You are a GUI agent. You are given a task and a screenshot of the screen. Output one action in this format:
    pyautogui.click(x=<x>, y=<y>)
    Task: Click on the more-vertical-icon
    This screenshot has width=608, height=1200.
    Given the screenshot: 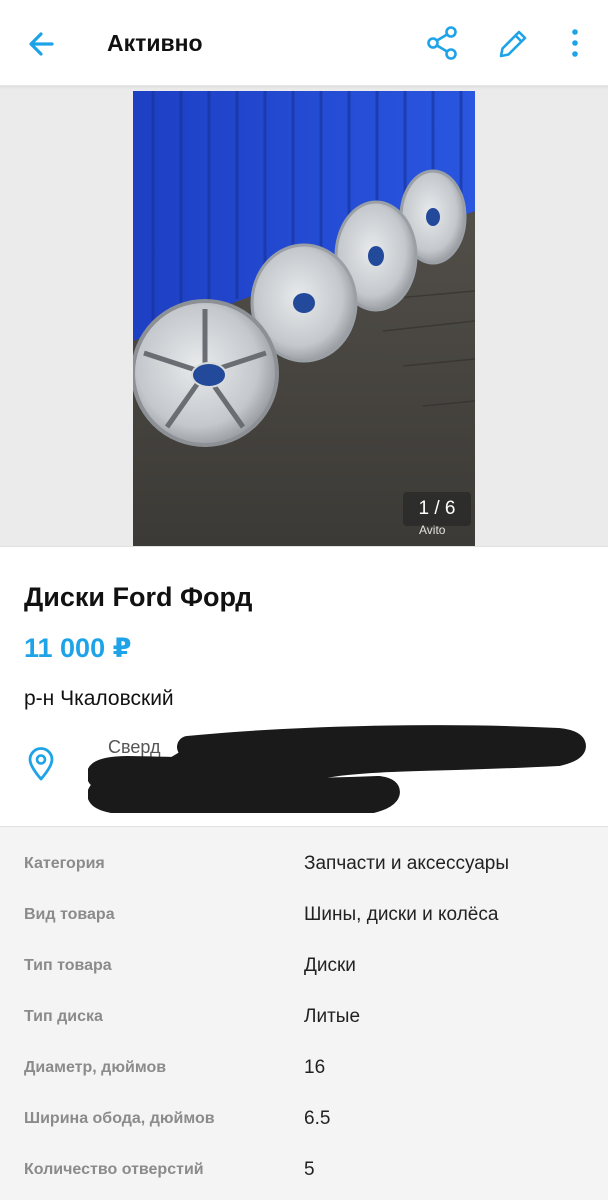 What is the action you would take?
    pyautogui.click(x=575, y=43)
    